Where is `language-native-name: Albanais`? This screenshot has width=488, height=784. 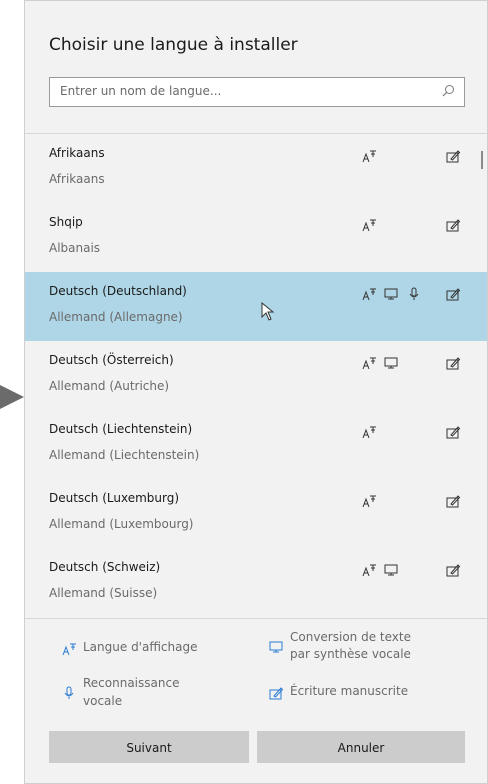 language-native-name: Albanais is located at coordinates (75, 248).